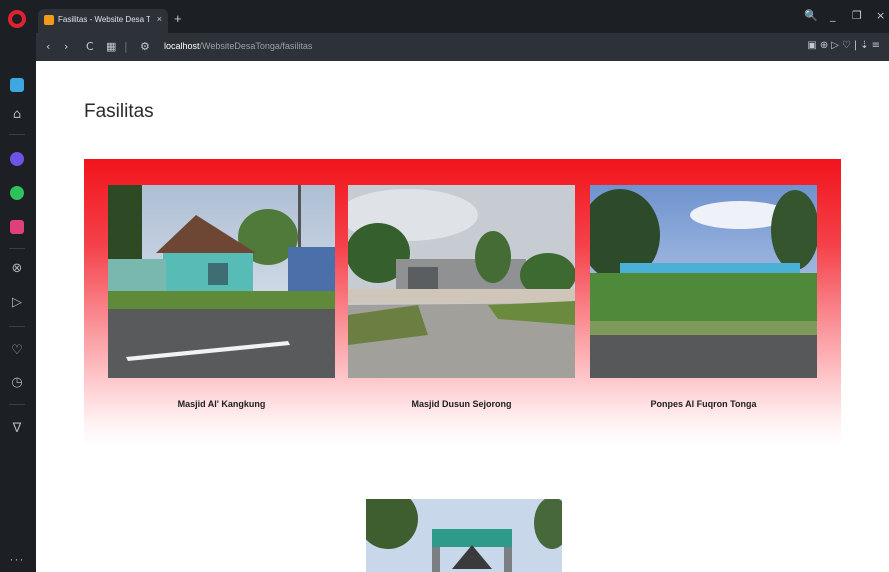  I want to click on history-icon: ◷, so click(17, 383).